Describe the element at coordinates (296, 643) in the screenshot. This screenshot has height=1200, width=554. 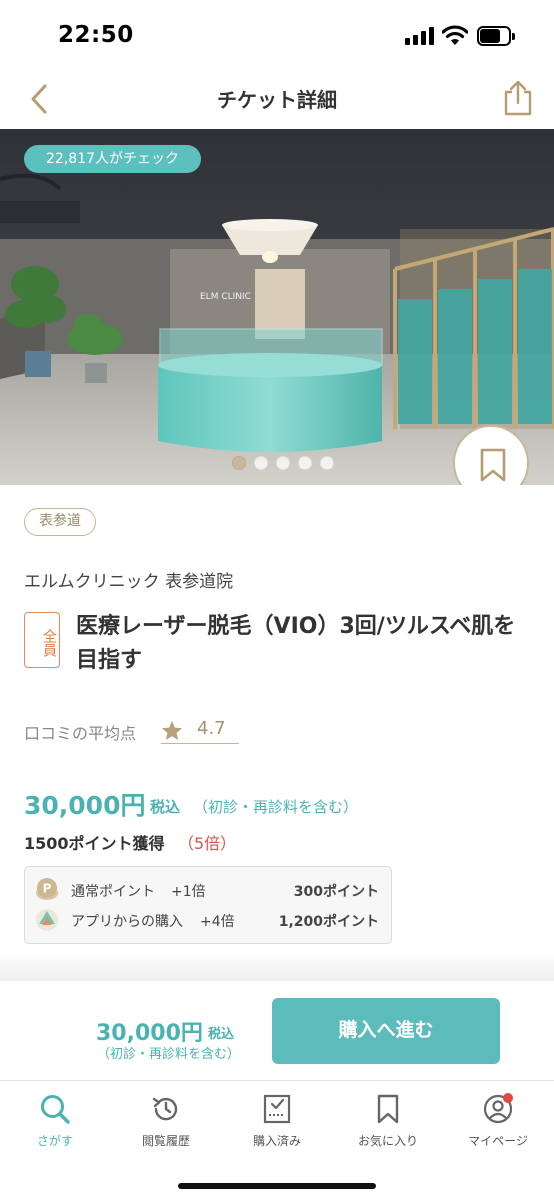
I see `ticket-title: 医療レーザー脱毛（VIO）3回/ツルスベ肌を目指す` at that location.